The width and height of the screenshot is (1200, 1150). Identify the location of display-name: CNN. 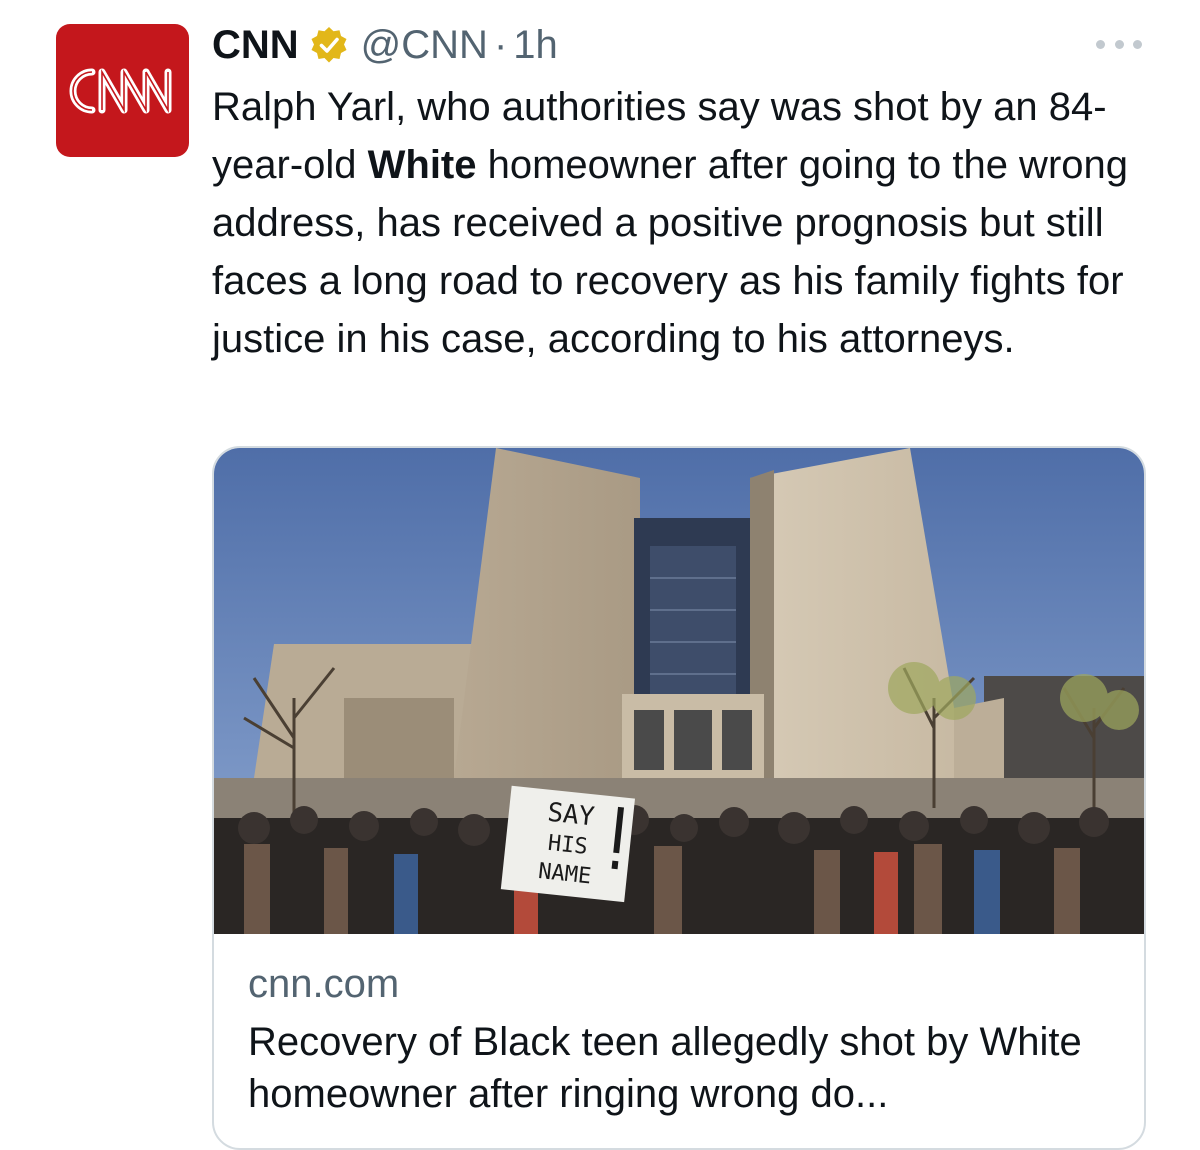
(255, 45).